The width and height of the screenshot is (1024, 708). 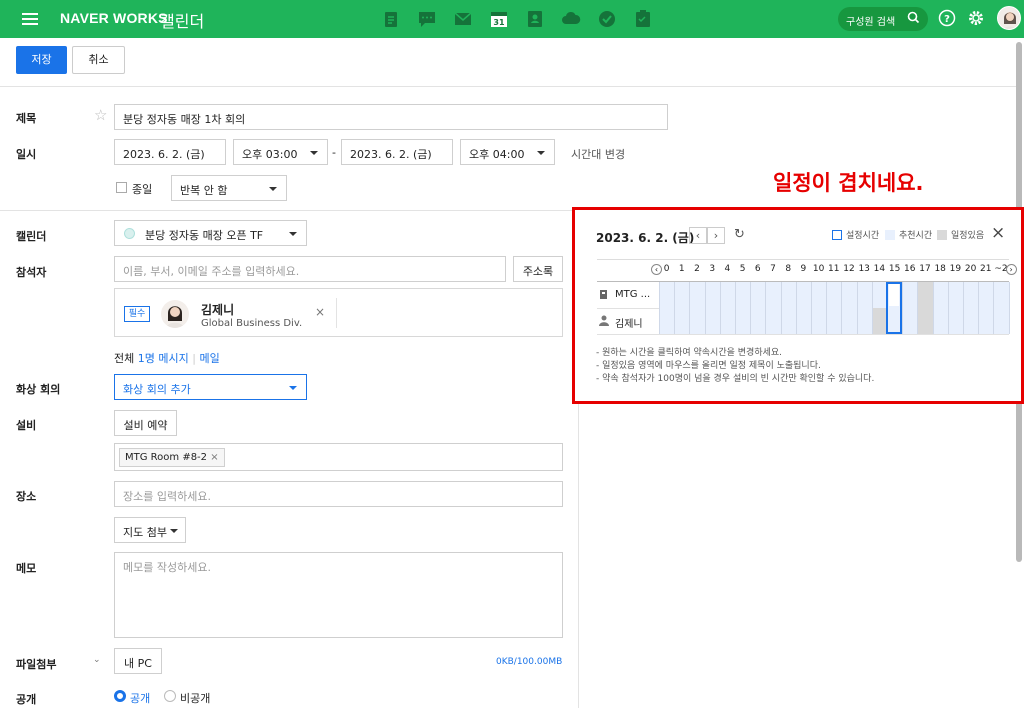 What do you see at coordinates (170, 696) in the screenshot?
I see `private-radio` at bounding box center [170, 696].